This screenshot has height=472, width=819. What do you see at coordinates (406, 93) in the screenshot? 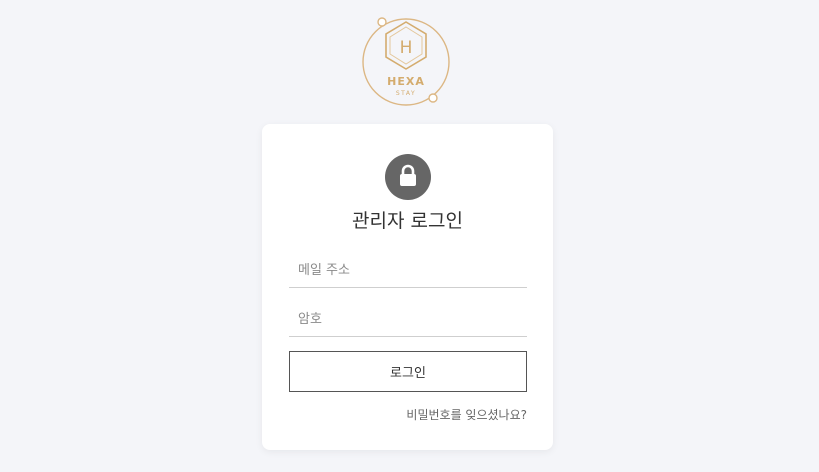
I see `logo-sub-text: STAY` at bounding box center [406, 93].